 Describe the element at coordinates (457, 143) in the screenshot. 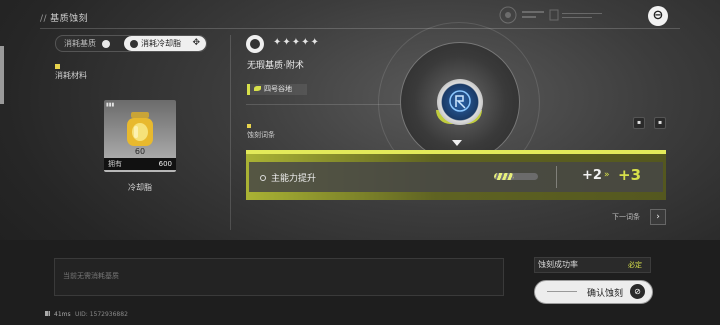

I see `selection-arrow-icon` at that location.